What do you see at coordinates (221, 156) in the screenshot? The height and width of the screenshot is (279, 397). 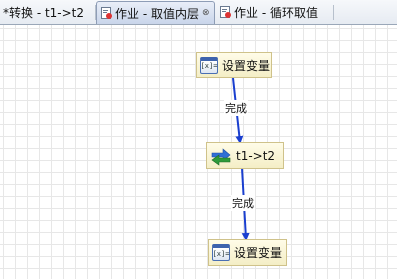 I see `transformation-icon` at bounding box center [221, 156].